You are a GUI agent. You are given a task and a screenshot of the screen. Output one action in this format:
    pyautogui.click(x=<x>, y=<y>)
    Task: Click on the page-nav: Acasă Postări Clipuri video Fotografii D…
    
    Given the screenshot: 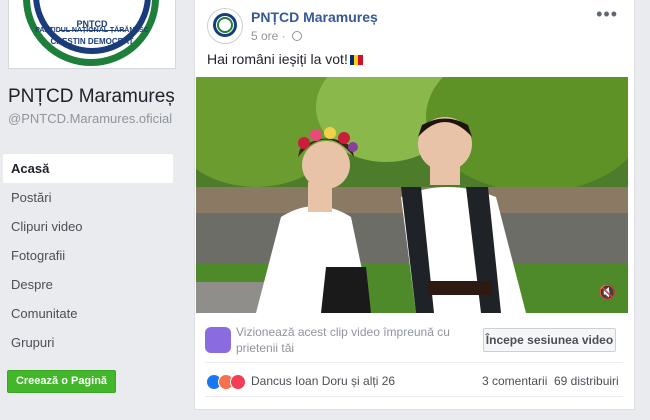 What is the action you would take?
    pyautogui.click(x=88, y=255)
    